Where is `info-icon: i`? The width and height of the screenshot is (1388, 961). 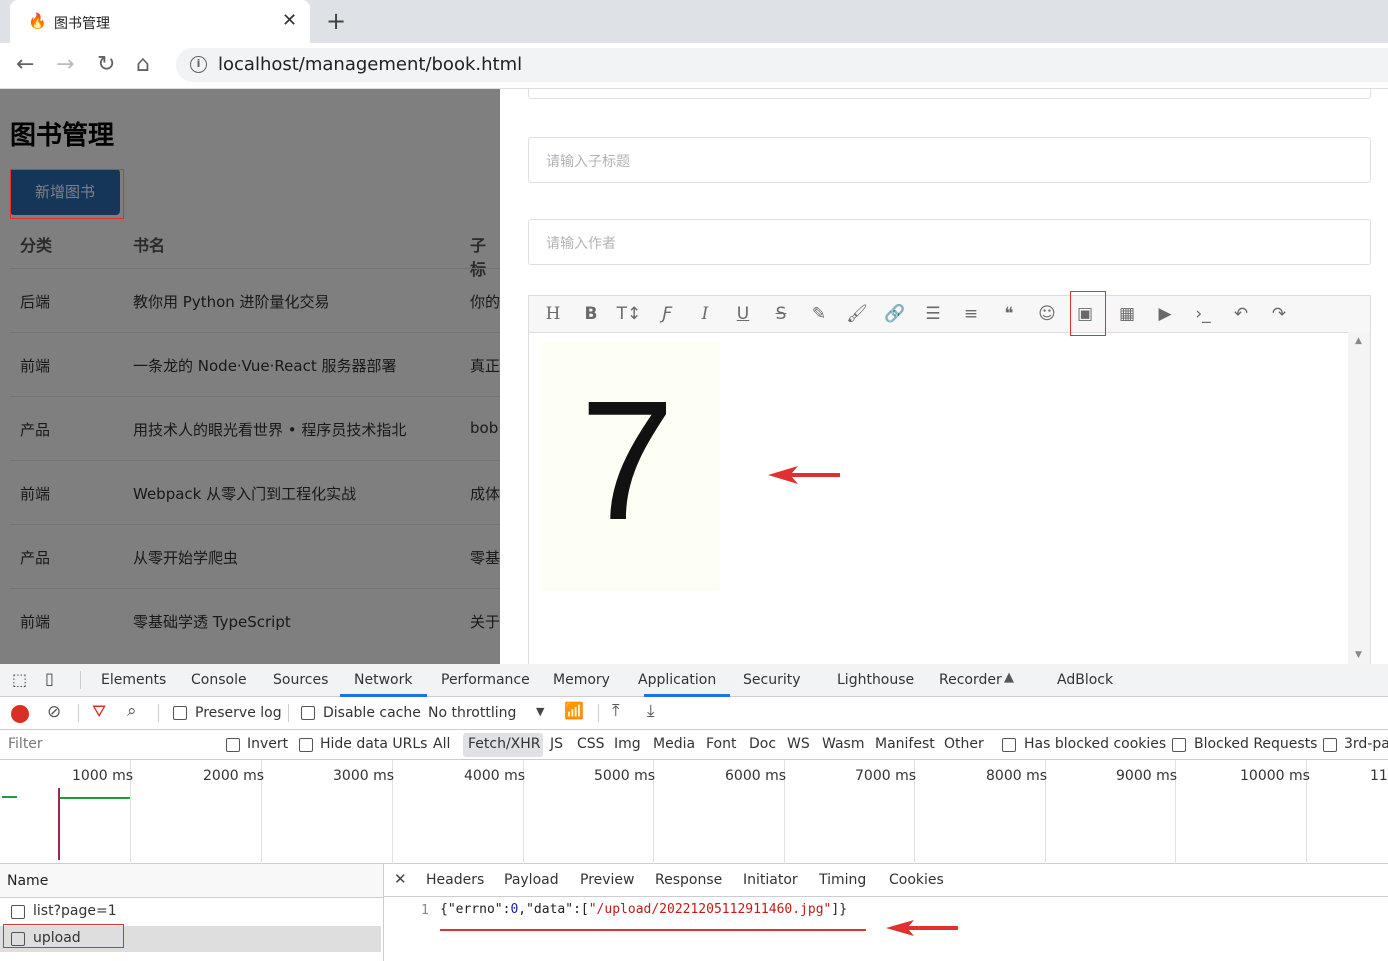 info-icon: i is located at coordinates (198, 64).